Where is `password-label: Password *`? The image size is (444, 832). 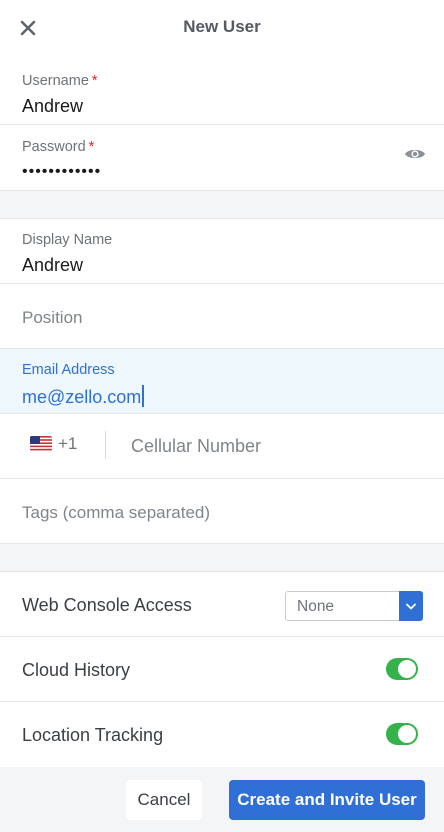
password-label: Password * is located at coordinates (58, 147).